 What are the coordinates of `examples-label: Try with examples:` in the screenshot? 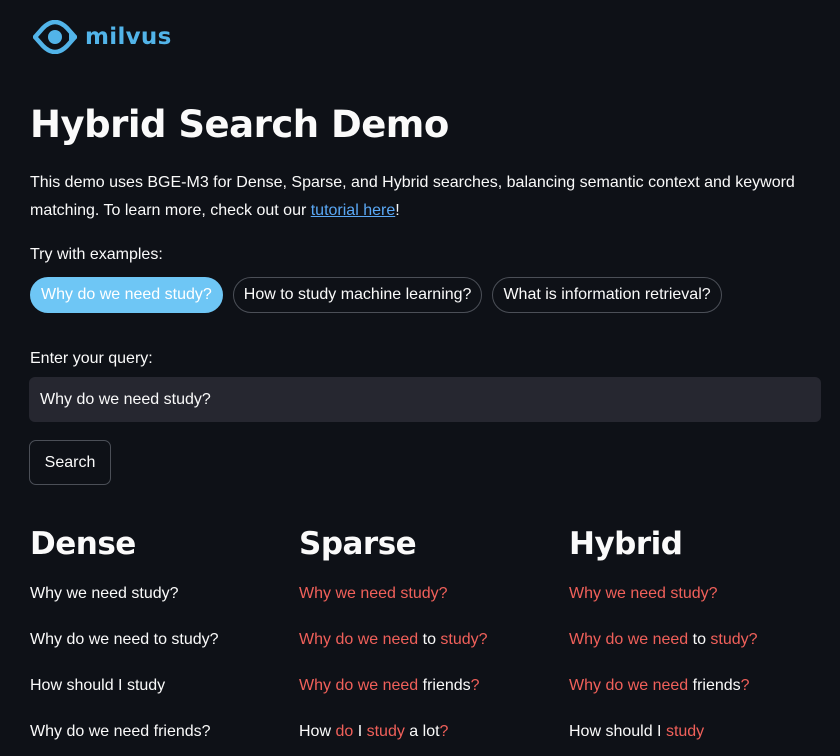 It's located at (96, 254).